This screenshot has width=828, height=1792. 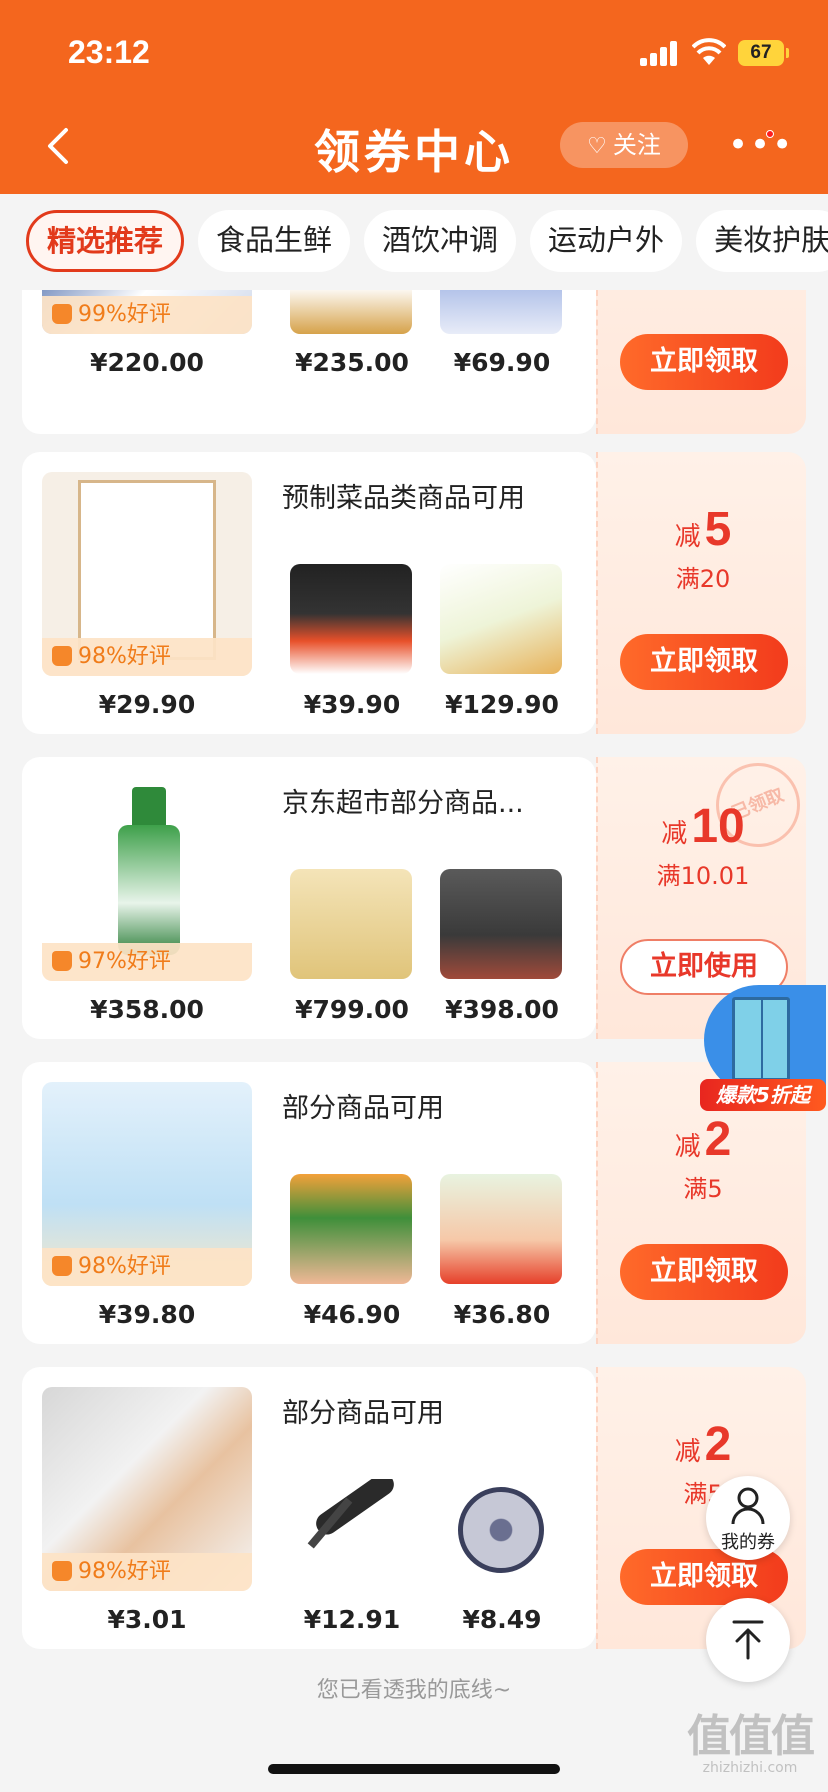 I want to click on back-to-top-button, so click(x=748, y=1640).